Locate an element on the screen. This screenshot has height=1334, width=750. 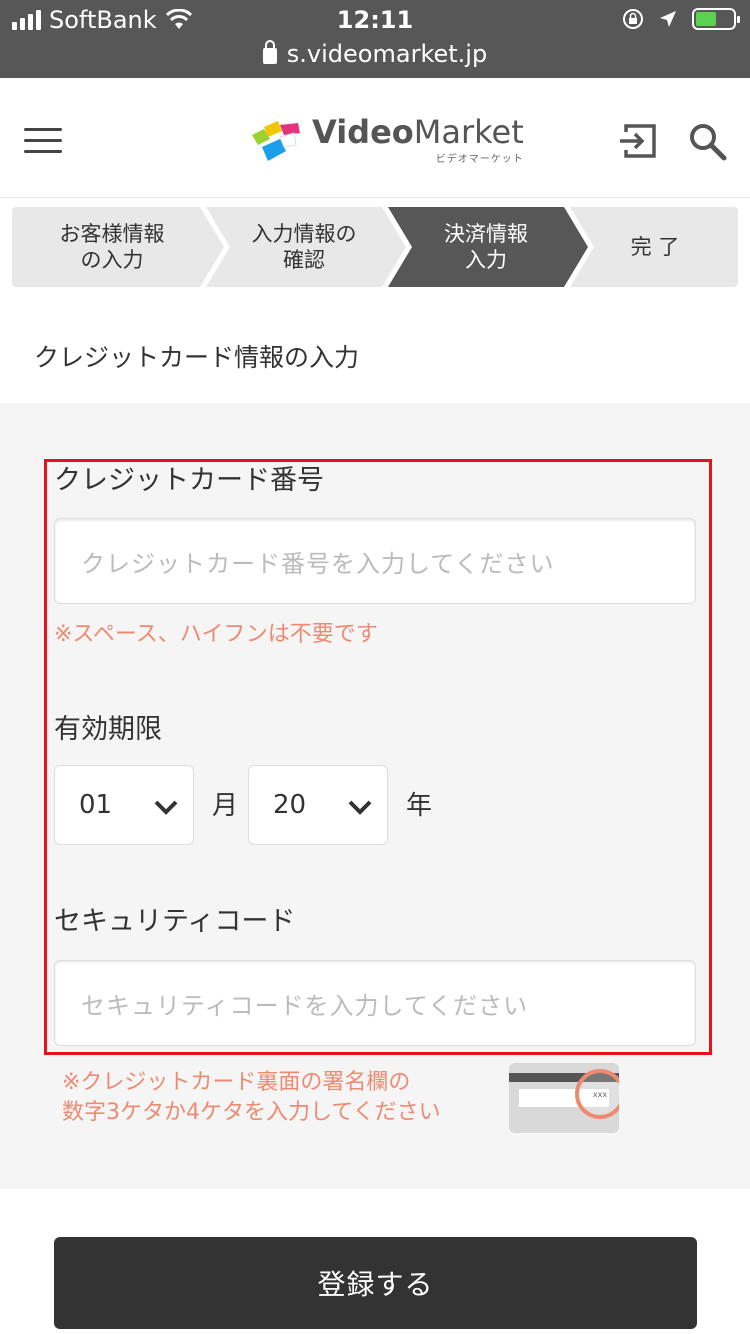
step-indicator: お客様情報 の入力 入力情報の 確認 決済情報 入力 完 了 is located at coordinates (375, 247).